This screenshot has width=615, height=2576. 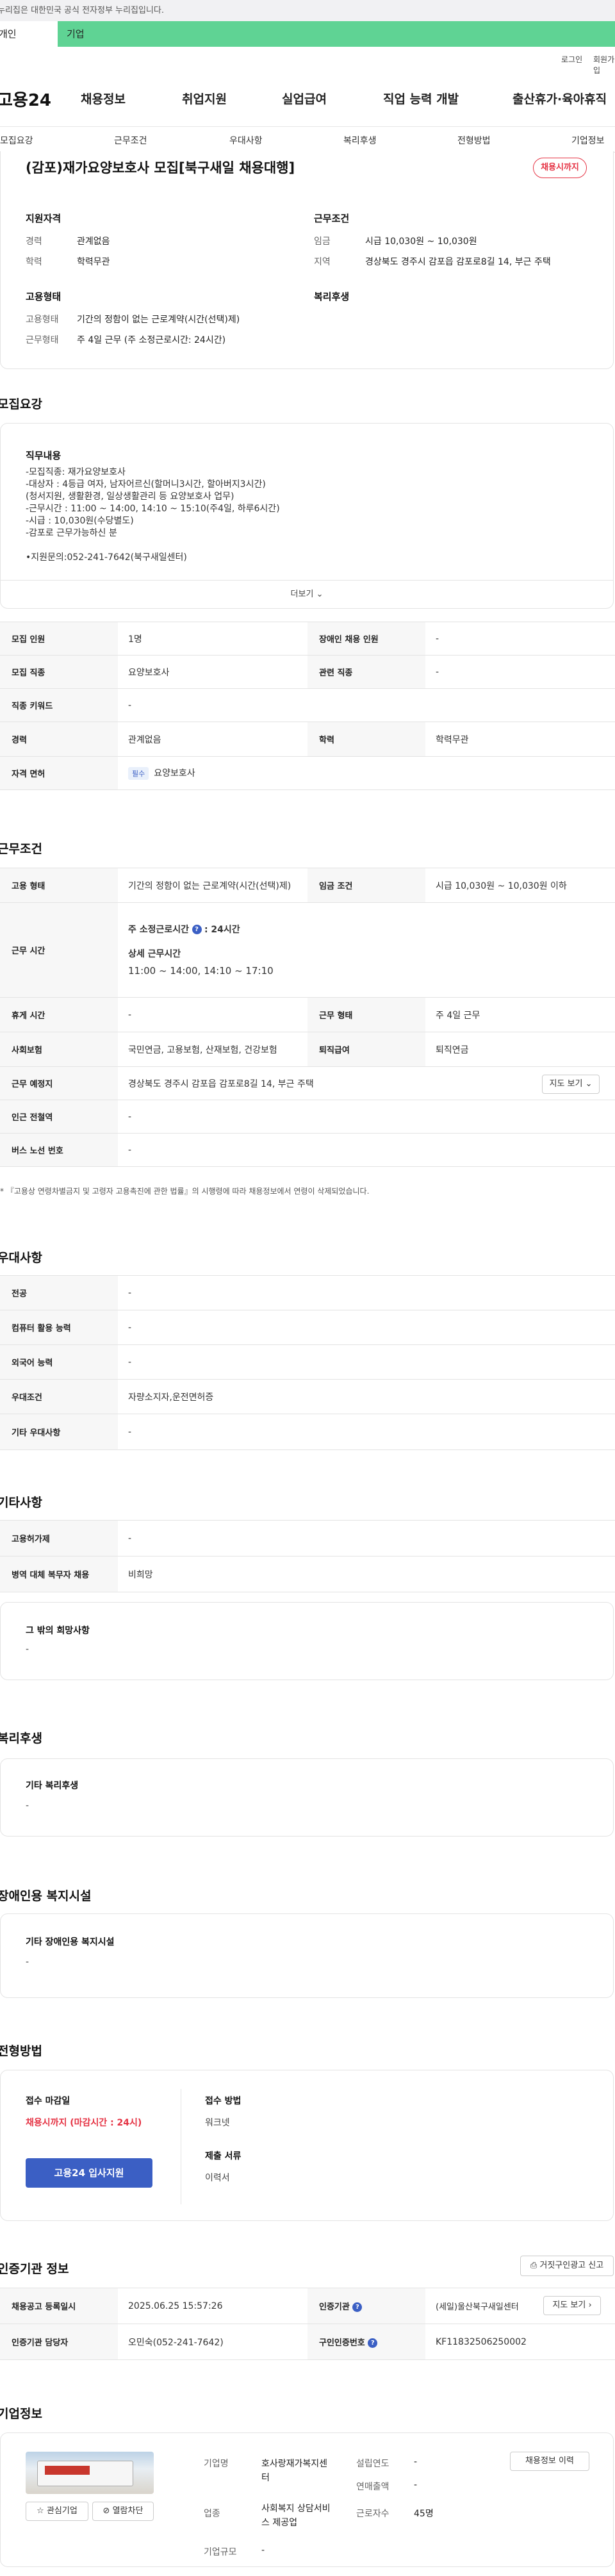 What do you see at coordinates (520, 2306) in the screenshot?
I see `org-cell: (세일)울산북구새일센터 지도 보기 ›` at bounding box center [520, 2306].